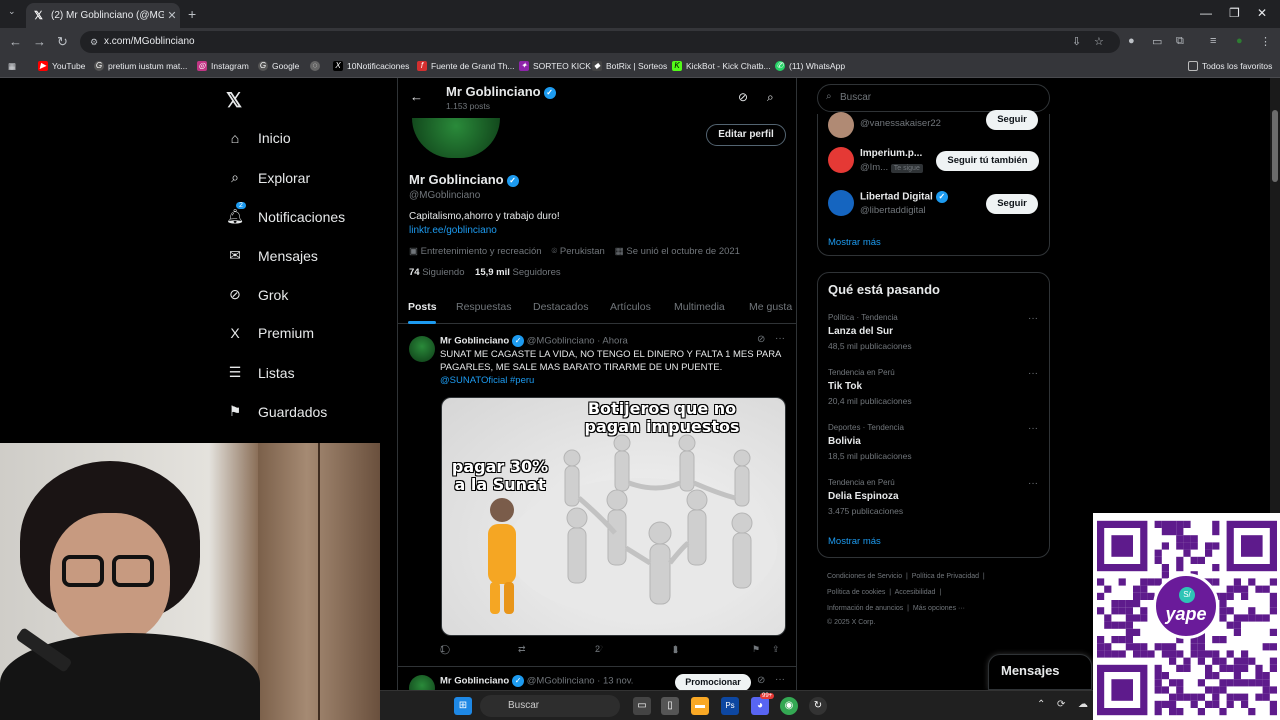 The height and width of the screenshot is (720, 1280). I want to click on following-link: 74 Siguiendo, so click(436, 272).